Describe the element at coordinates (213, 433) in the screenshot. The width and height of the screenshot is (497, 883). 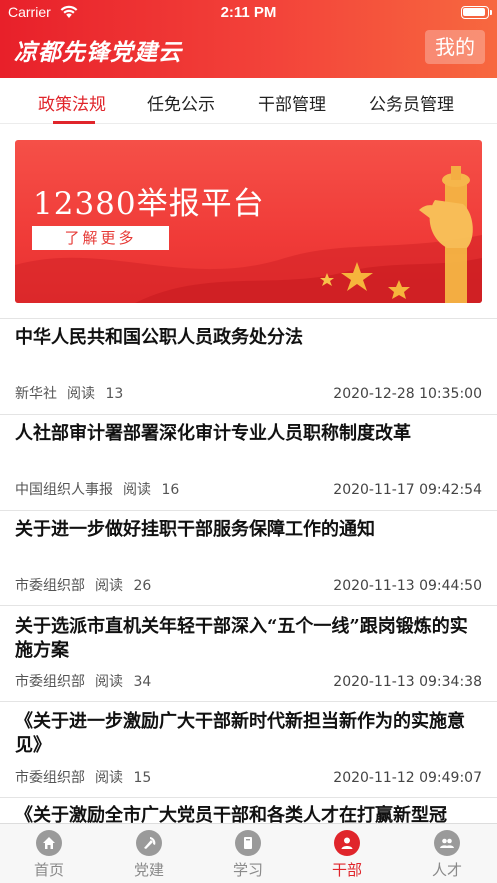
I see `news-title: 人社部审计署部署深化审计专业人员职称制度改革` at that location.